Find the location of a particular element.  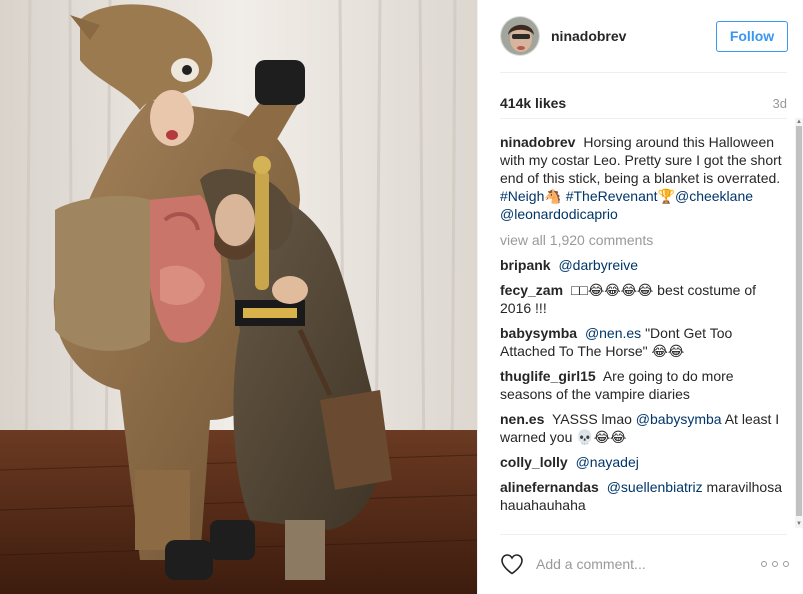

post-header: ninadobrev Follow is located at coordinates (640, 36).